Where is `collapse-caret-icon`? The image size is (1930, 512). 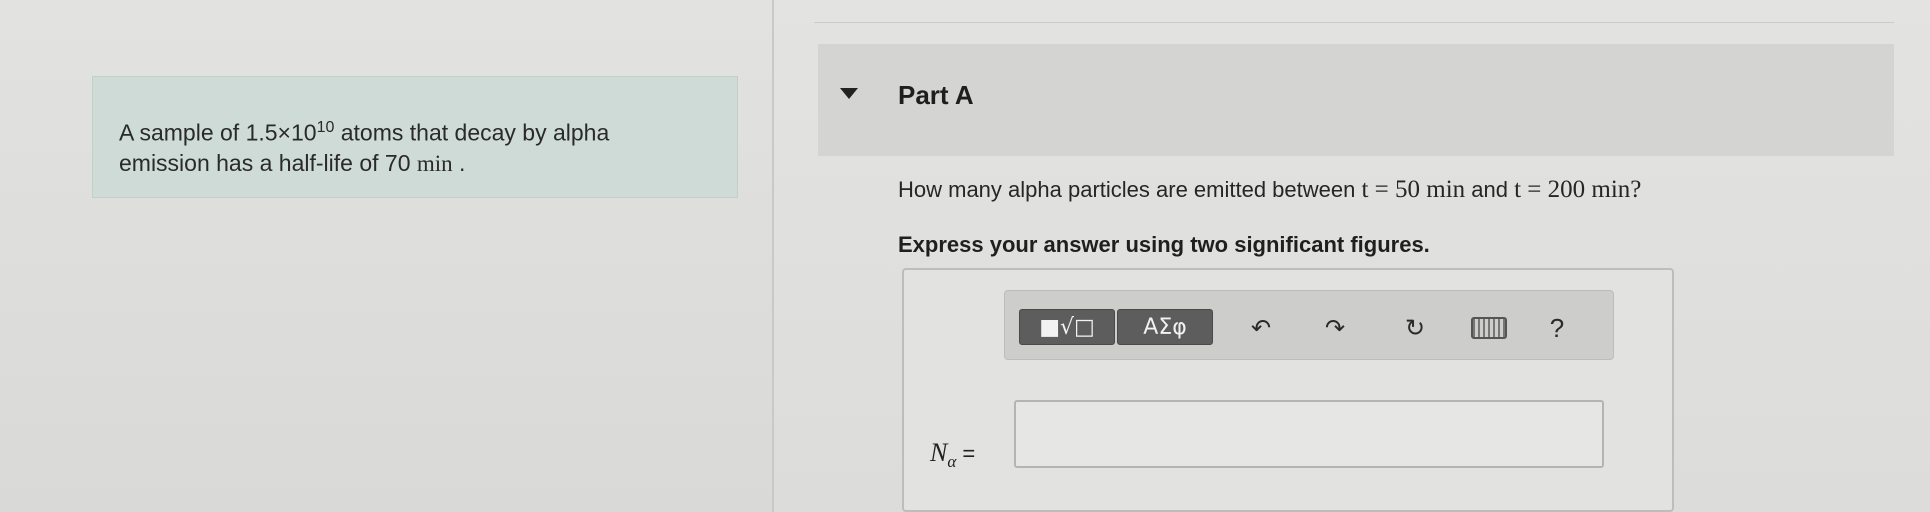
collapse-caret-icon is located at coordinates (849, 93).